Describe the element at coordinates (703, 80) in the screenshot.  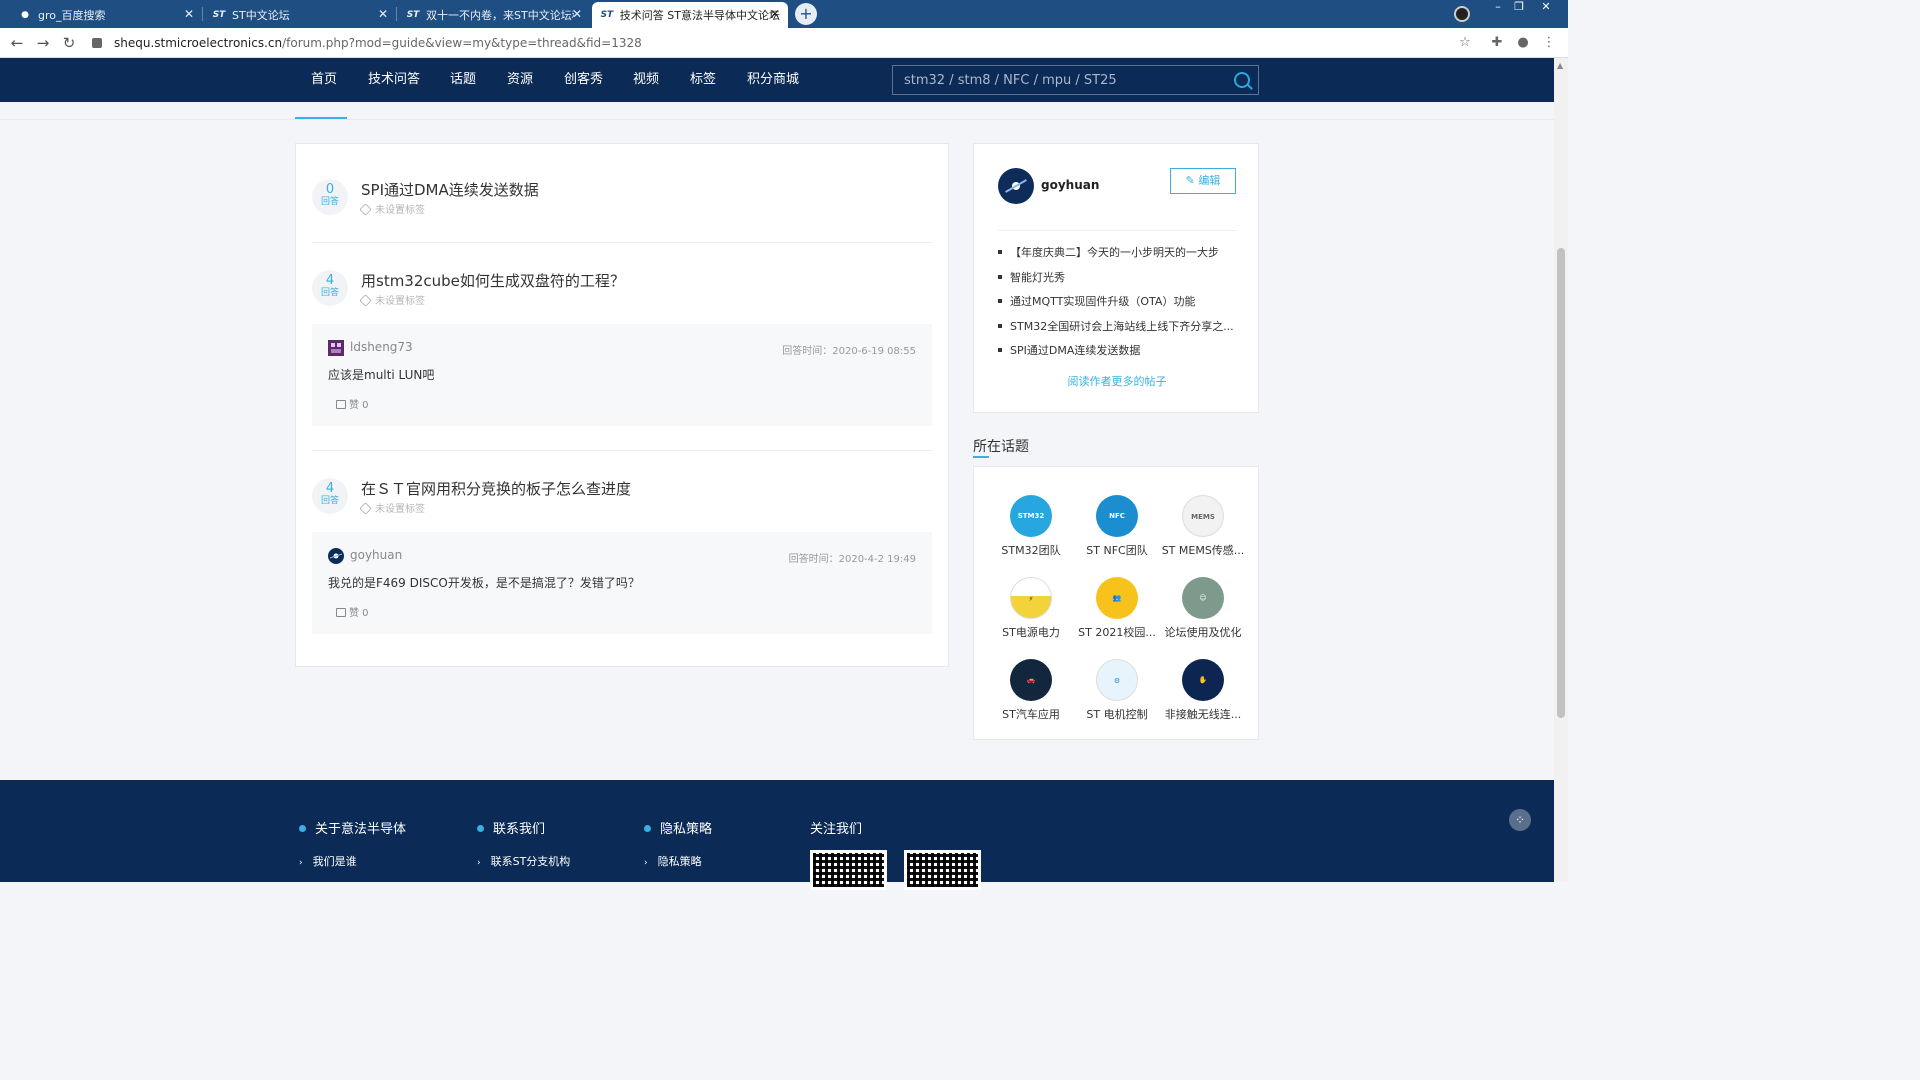
I see `nav-tags: 标签` at that location.